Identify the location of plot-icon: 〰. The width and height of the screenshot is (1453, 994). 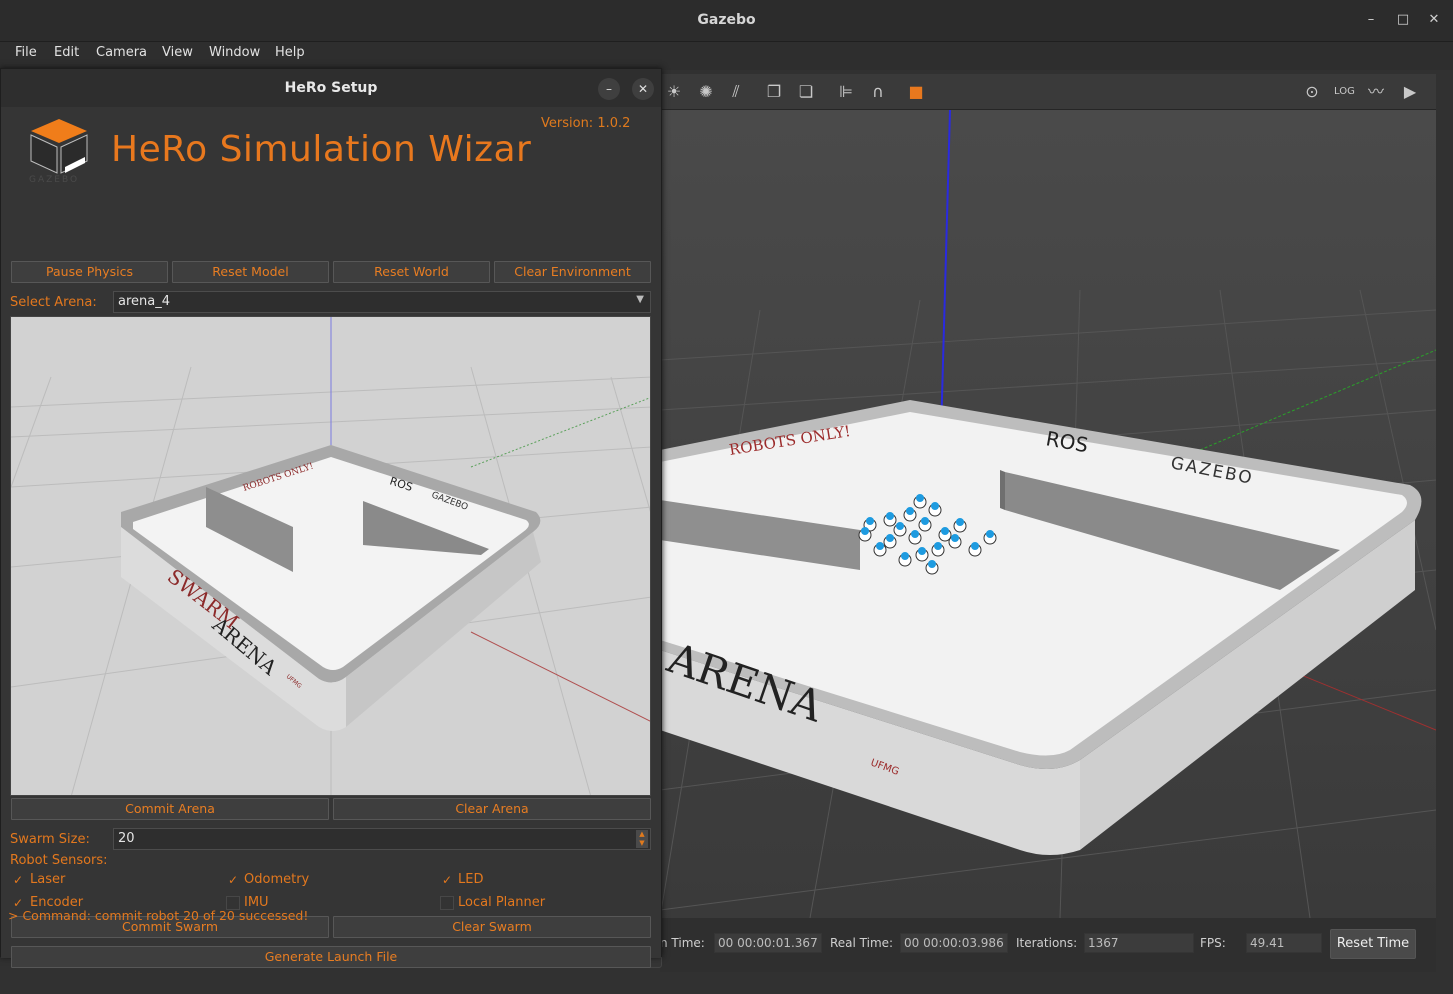
(1376, 92).